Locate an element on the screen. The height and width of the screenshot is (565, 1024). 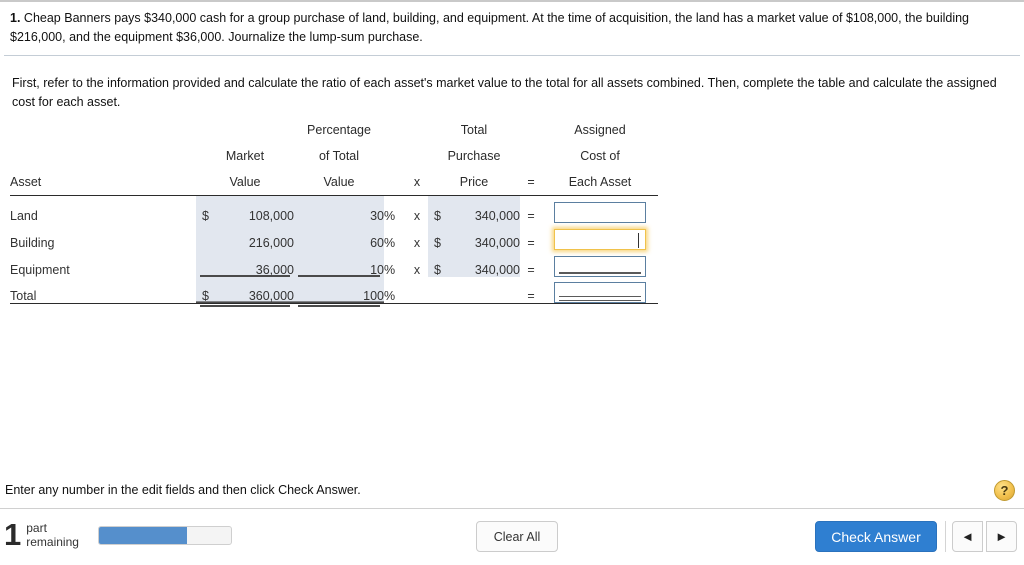
header-asset-line1 is located at coordinates (103, 130).